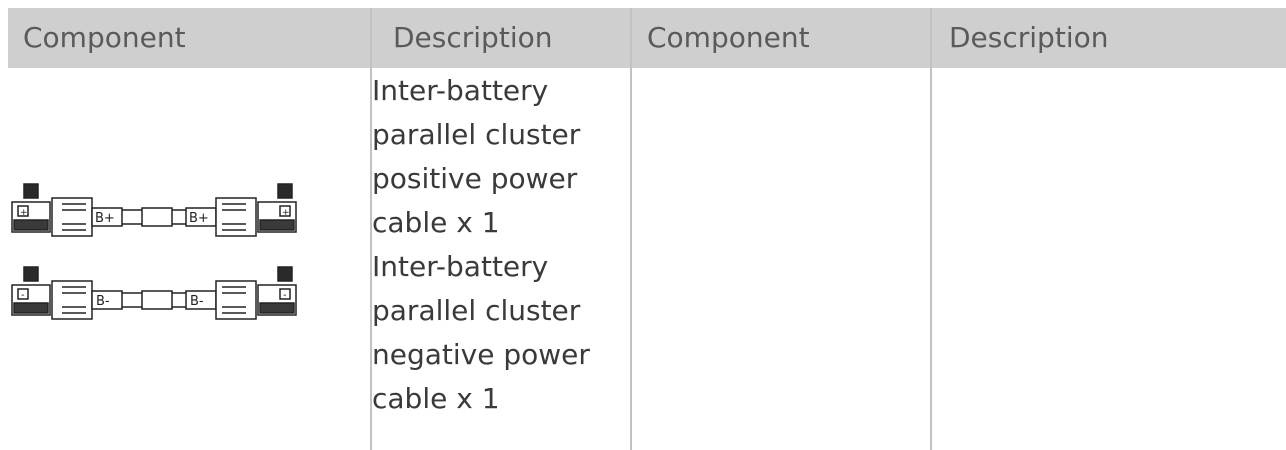  I want to click on cable-label-right: B+, so click(199, 218).